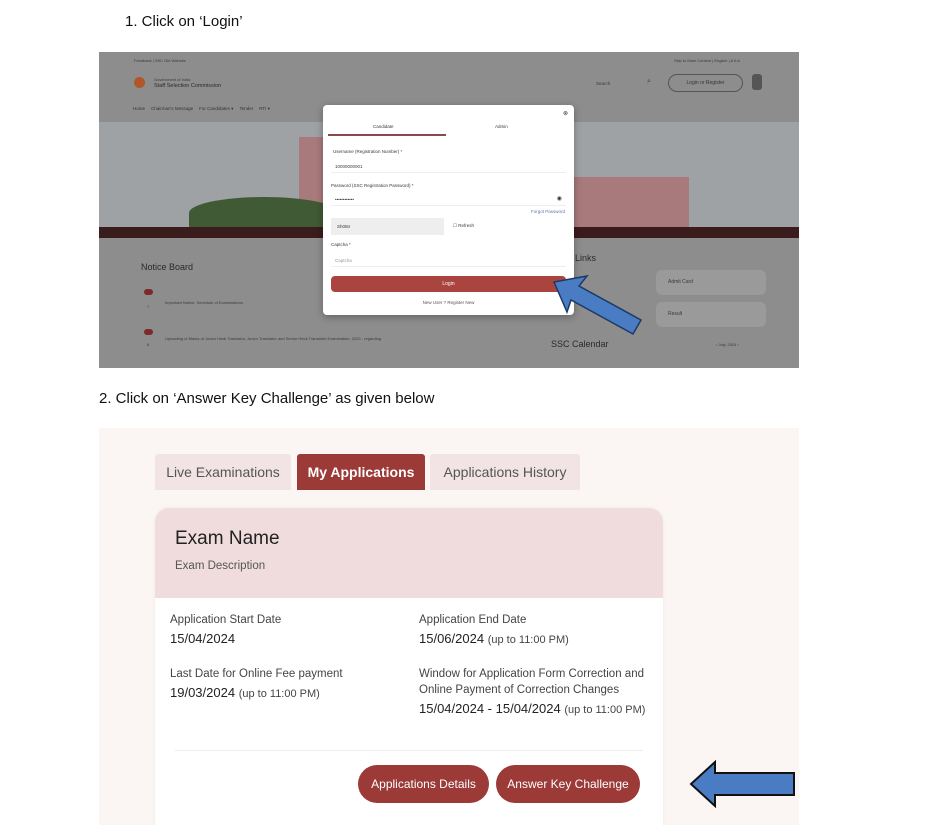 This screenshot has height=825, width=944. What do you see at coordinates (448, 166) in the screenshot?
I see `username-field: 10000000001` at bounding box center [448, 166].